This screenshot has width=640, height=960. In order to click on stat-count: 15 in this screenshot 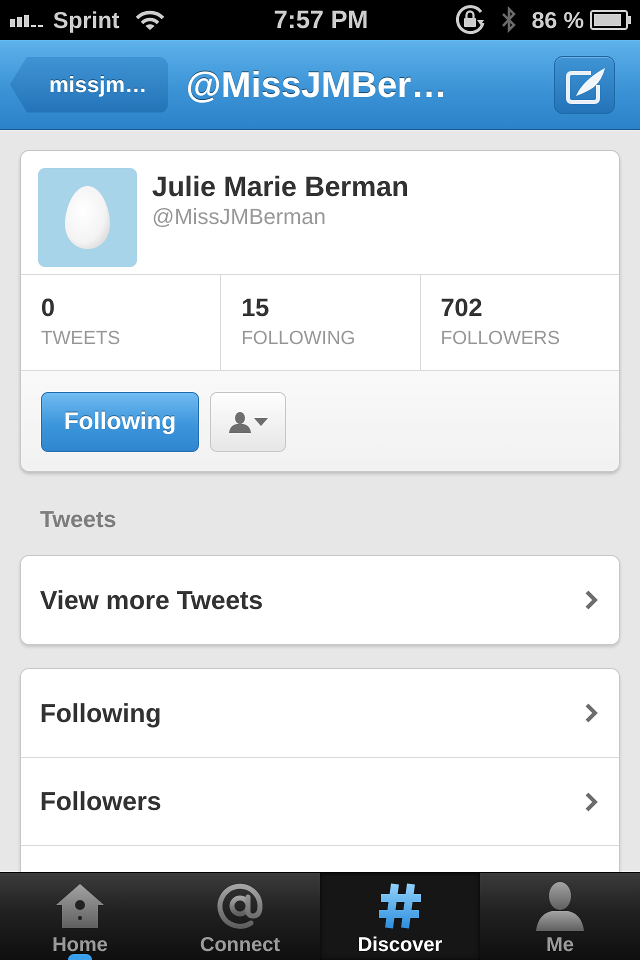, I will do `click(255, 308)`.